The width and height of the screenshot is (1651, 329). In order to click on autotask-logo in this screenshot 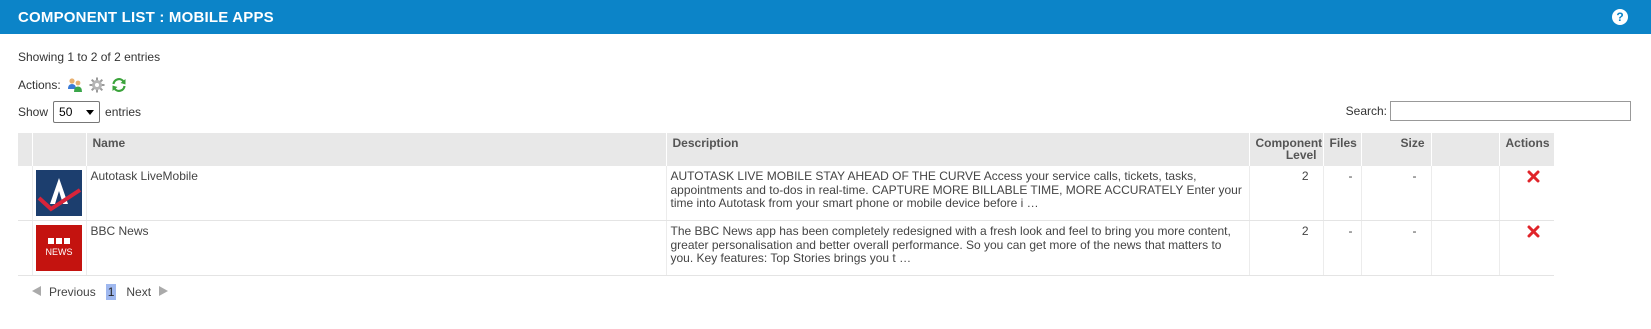, I will do `click(58, 193)`.